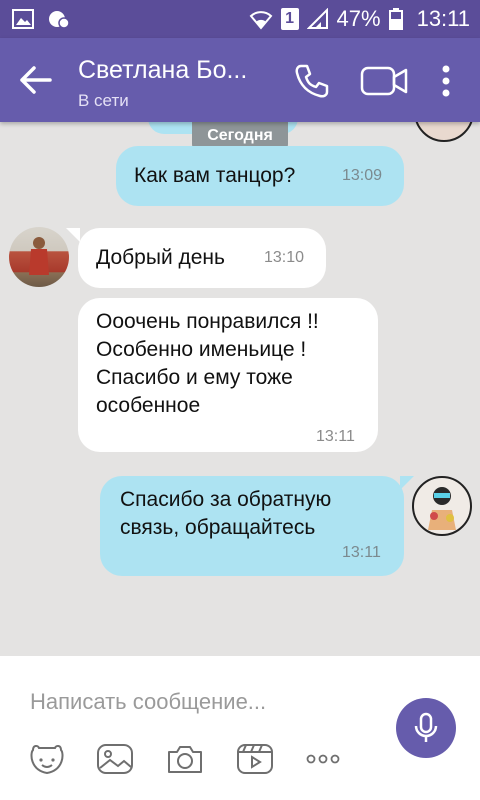  Describe the element at coordinates (207, 321) in the screenshot. I see `message-text-line: Ооочень понравился !!` at that location.